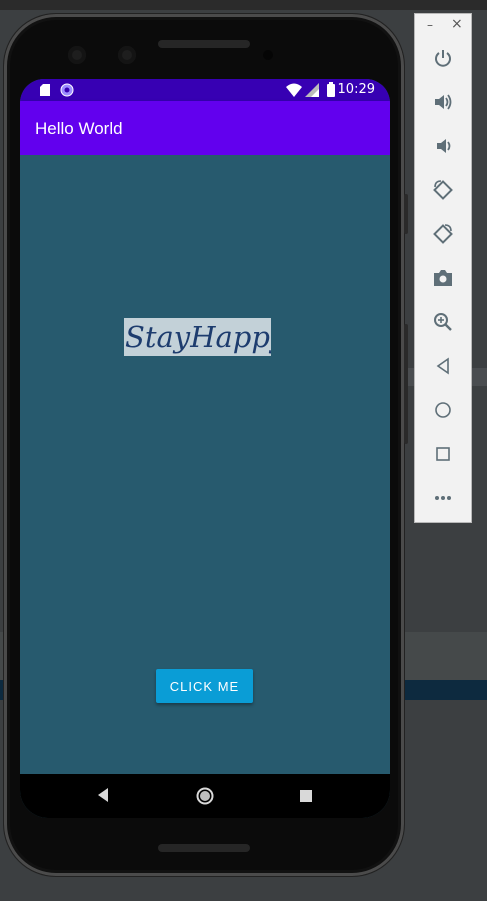 Image resolution: width=487 pixels, height=901 pixels. What do you see at coordinates (198, 337) in the screenshot?
I see `logo-text: StayHappy` at bounding box center [198, 337].